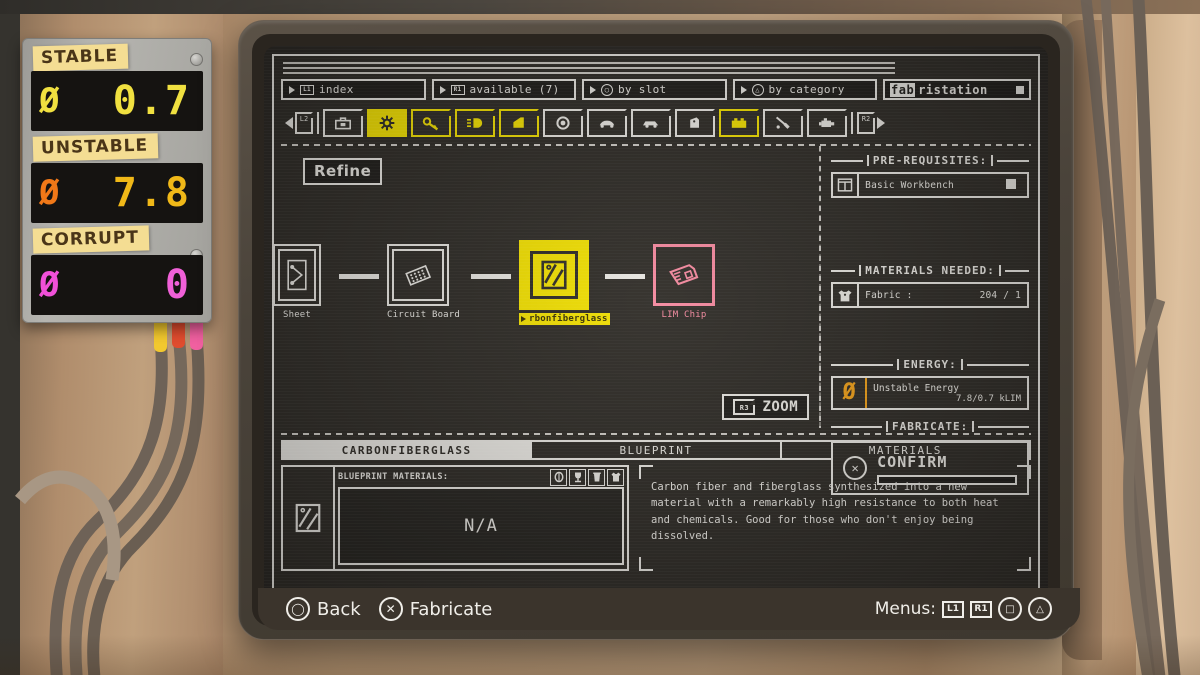 The image size is (1200, 675). I want to click on square-button-icon: □, so click(1010, 609).